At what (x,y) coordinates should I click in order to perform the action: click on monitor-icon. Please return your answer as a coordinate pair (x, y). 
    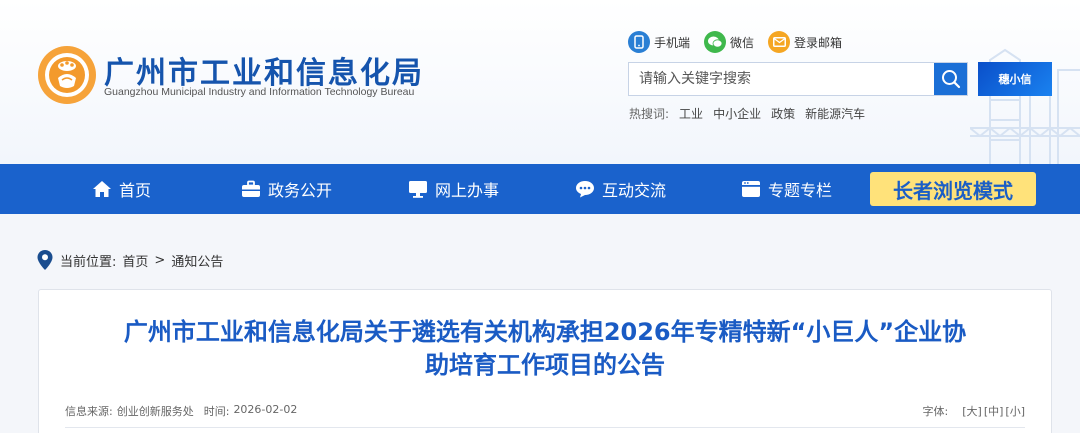
    Looking at the image, I should click on (418, 189).